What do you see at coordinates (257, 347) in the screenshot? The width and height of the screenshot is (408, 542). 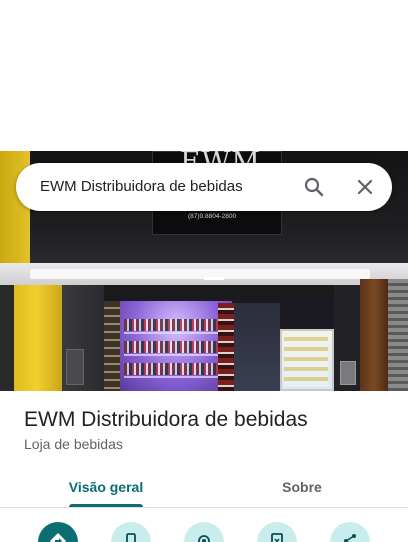 I see `photo-inner-room` at bounding box center [257, 347].